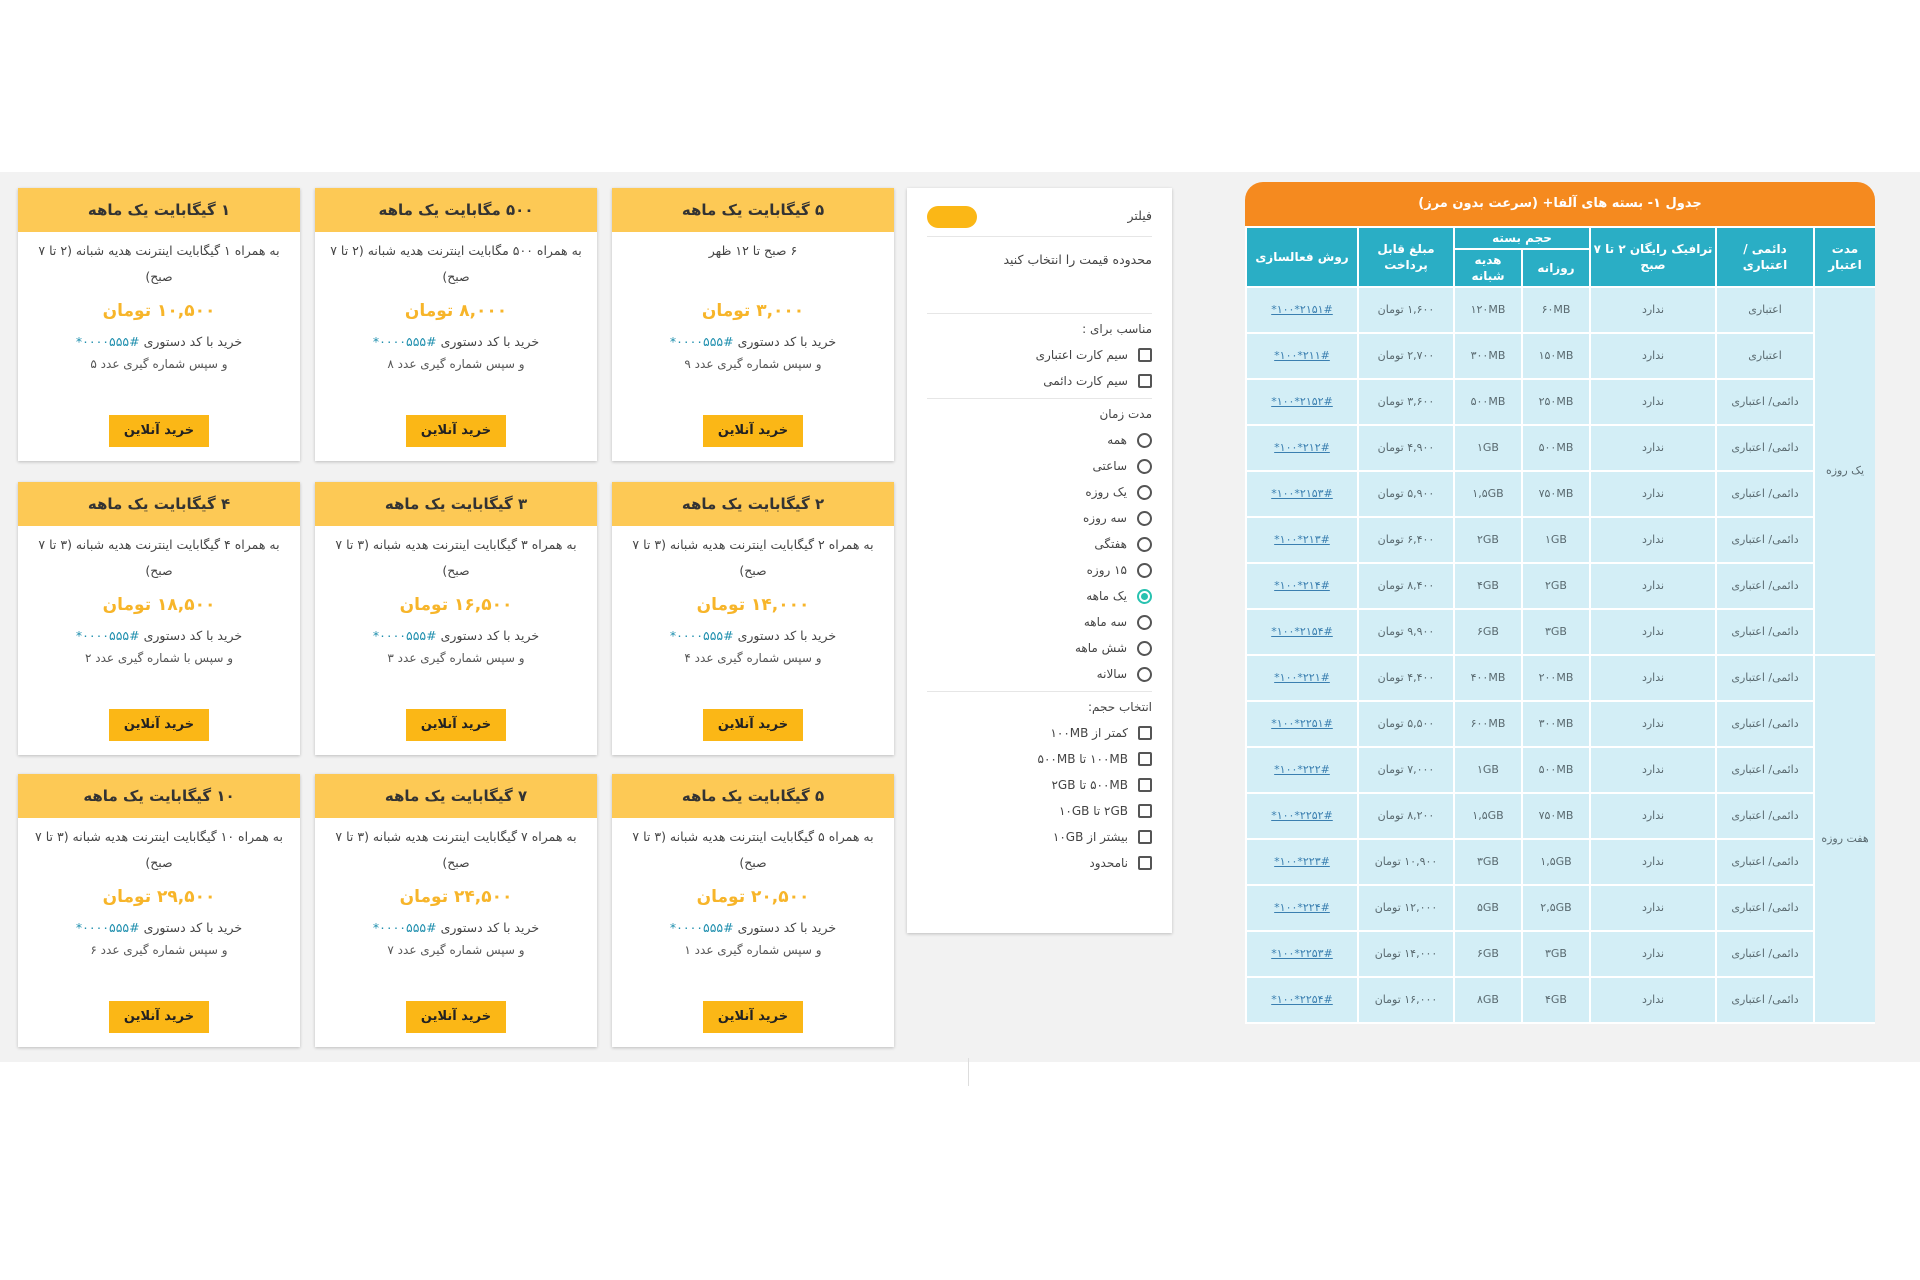 Image resolution: width=1920 pixels, height=1280 pixels. I want to click on filter-option: یک ماهه, so click(1039, 596).